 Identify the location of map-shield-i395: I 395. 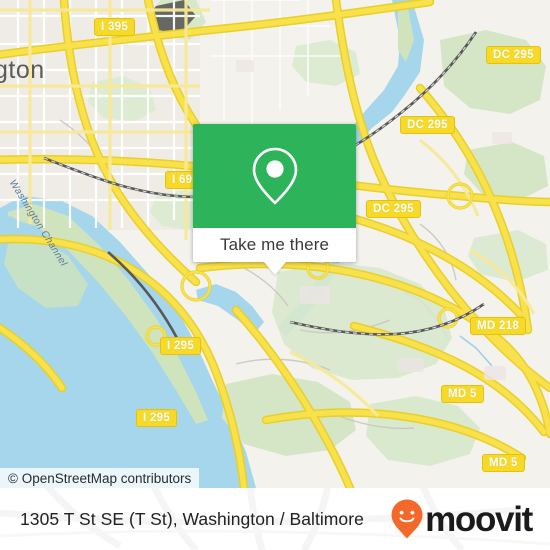
(115, 27).